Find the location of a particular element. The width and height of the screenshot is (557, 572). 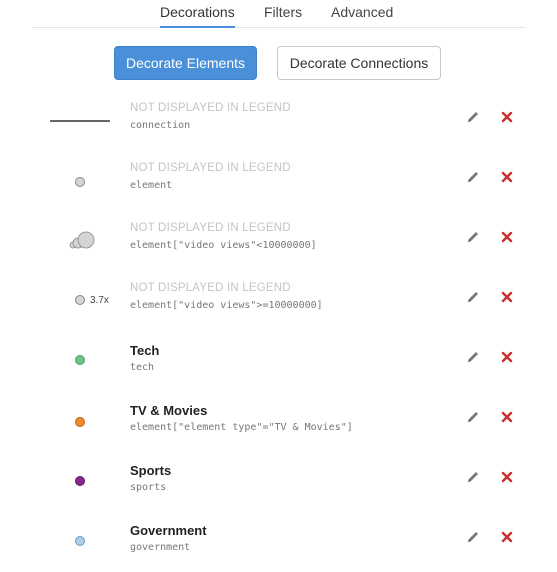

tab-bar: Decorations Filters Advanced is located at coordinates (278, 14).